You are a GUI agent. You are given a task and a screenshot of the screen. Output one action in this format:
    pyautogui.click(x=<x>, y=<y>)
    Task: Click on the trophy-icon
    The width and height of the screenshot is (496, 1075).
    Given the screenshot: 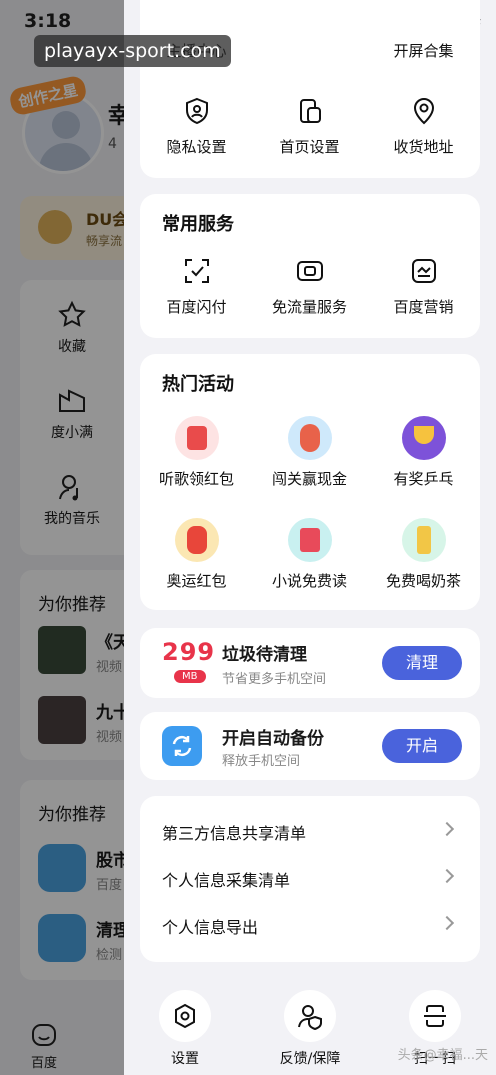 What is the action you would take?
    pyautogui.click(x=423, y=438)
    